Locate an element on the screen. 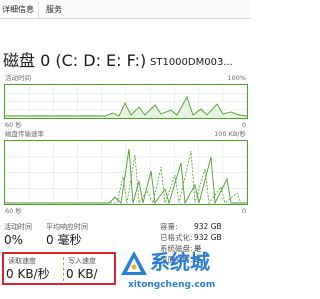 This screenshot has height=299, width=320. avg-response-label: 平均响应时间 is located at coordinates (67, 227).